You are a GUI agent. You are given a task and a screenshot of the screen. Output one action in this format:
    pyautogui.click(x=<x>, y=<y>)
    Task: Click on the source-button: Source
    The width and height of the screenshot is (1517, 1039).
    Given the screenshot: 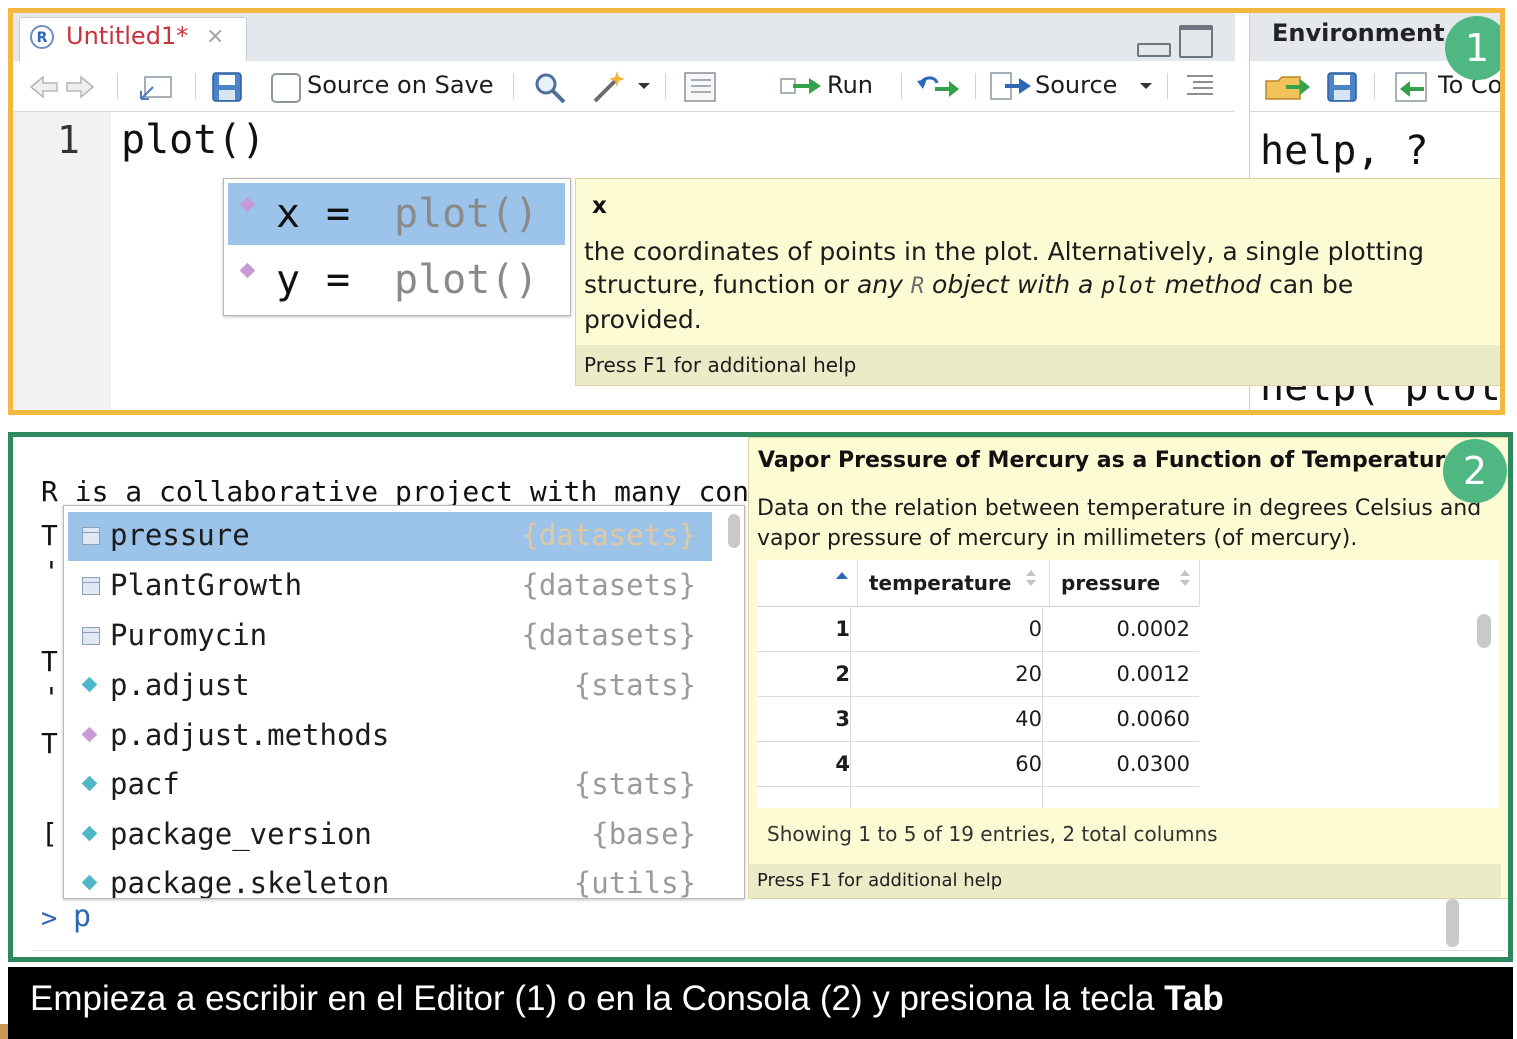 What is the action you would take?
    pyautogui.click(x=1076, y=85)
    